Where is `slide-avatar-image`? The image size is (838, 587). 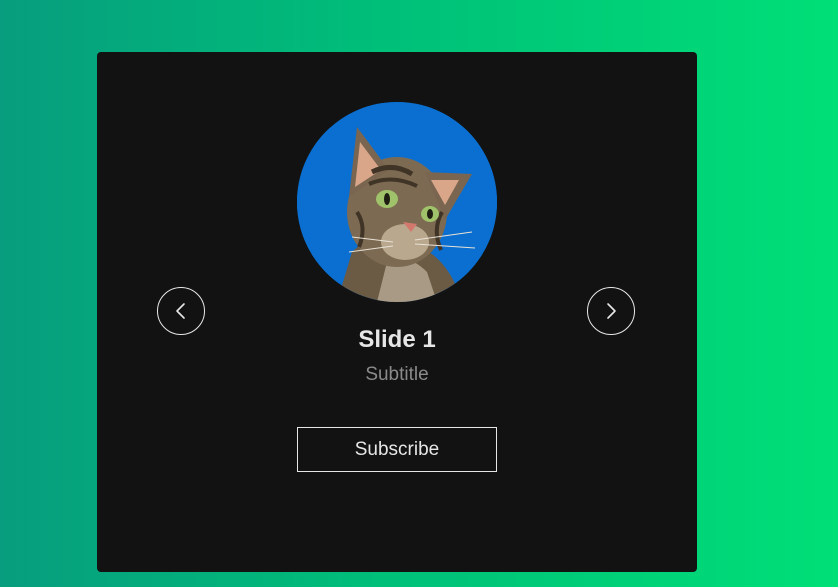 slide-avatar-image is located at coordinates (397, 202).